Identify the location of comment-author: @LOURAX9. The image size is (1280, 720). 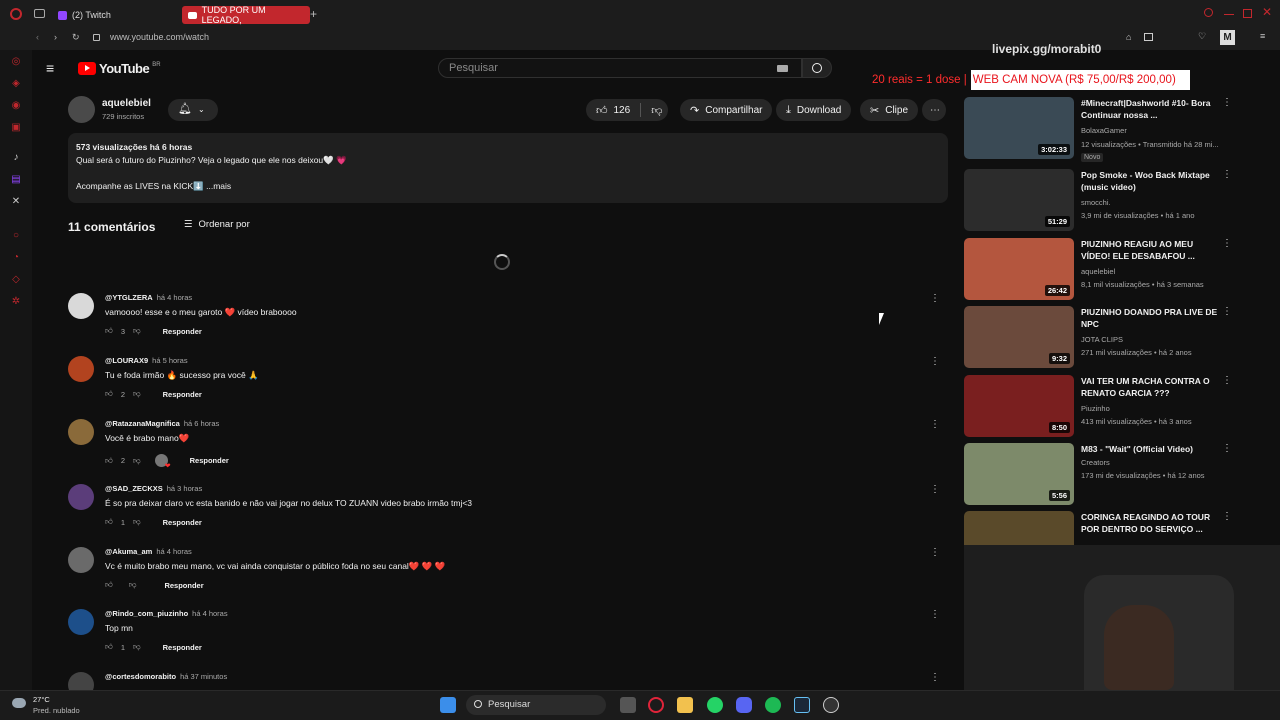
(126, 360).